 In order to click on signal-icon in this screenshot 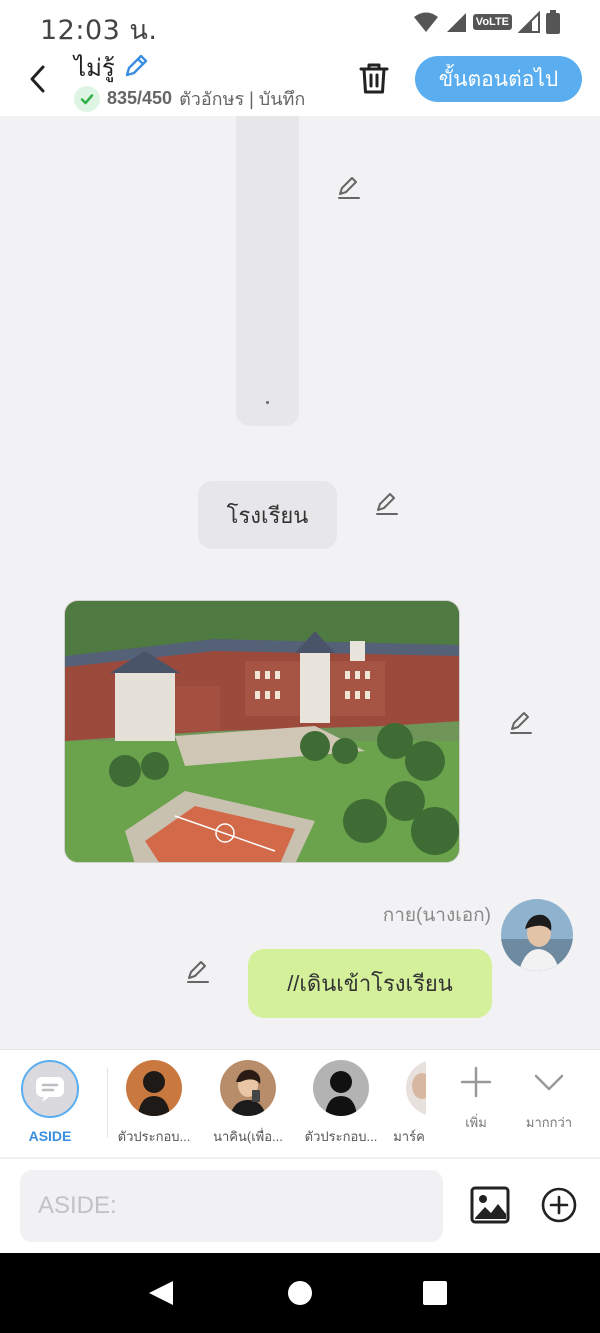, I will do `click(456, 22)`.